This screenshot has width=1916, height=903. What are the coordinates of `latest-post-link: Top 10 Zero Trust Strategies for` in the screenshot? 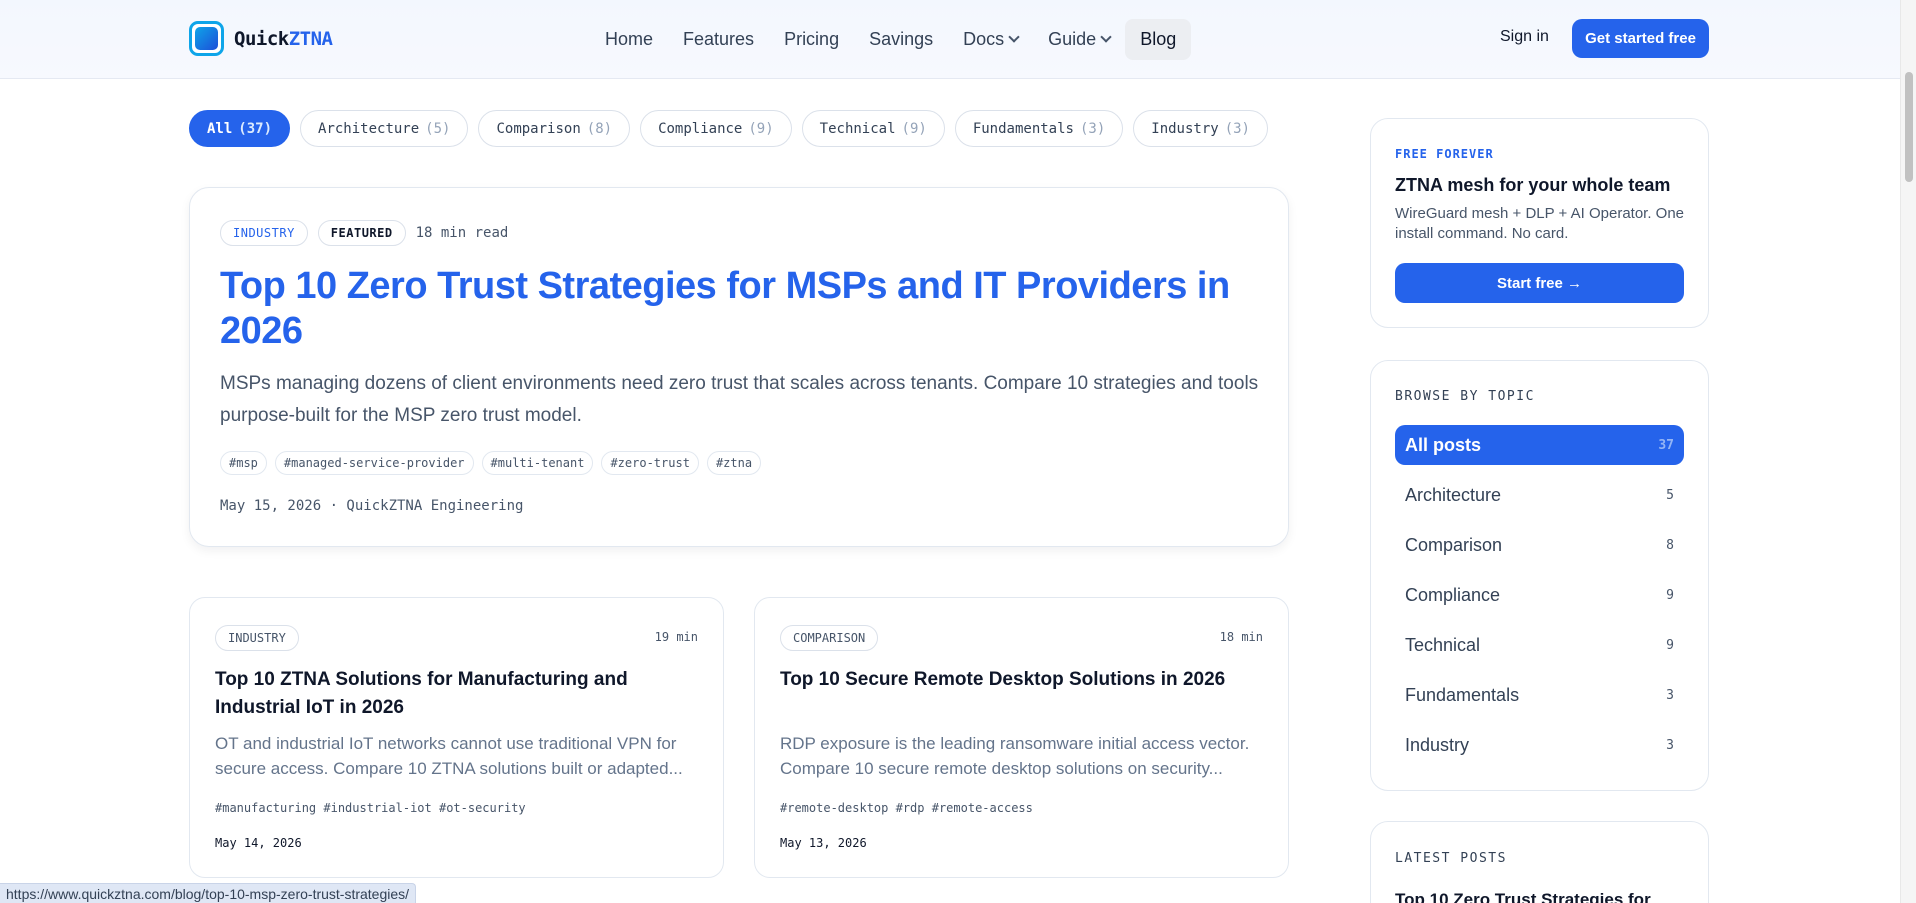 It's located at (1523, 896).